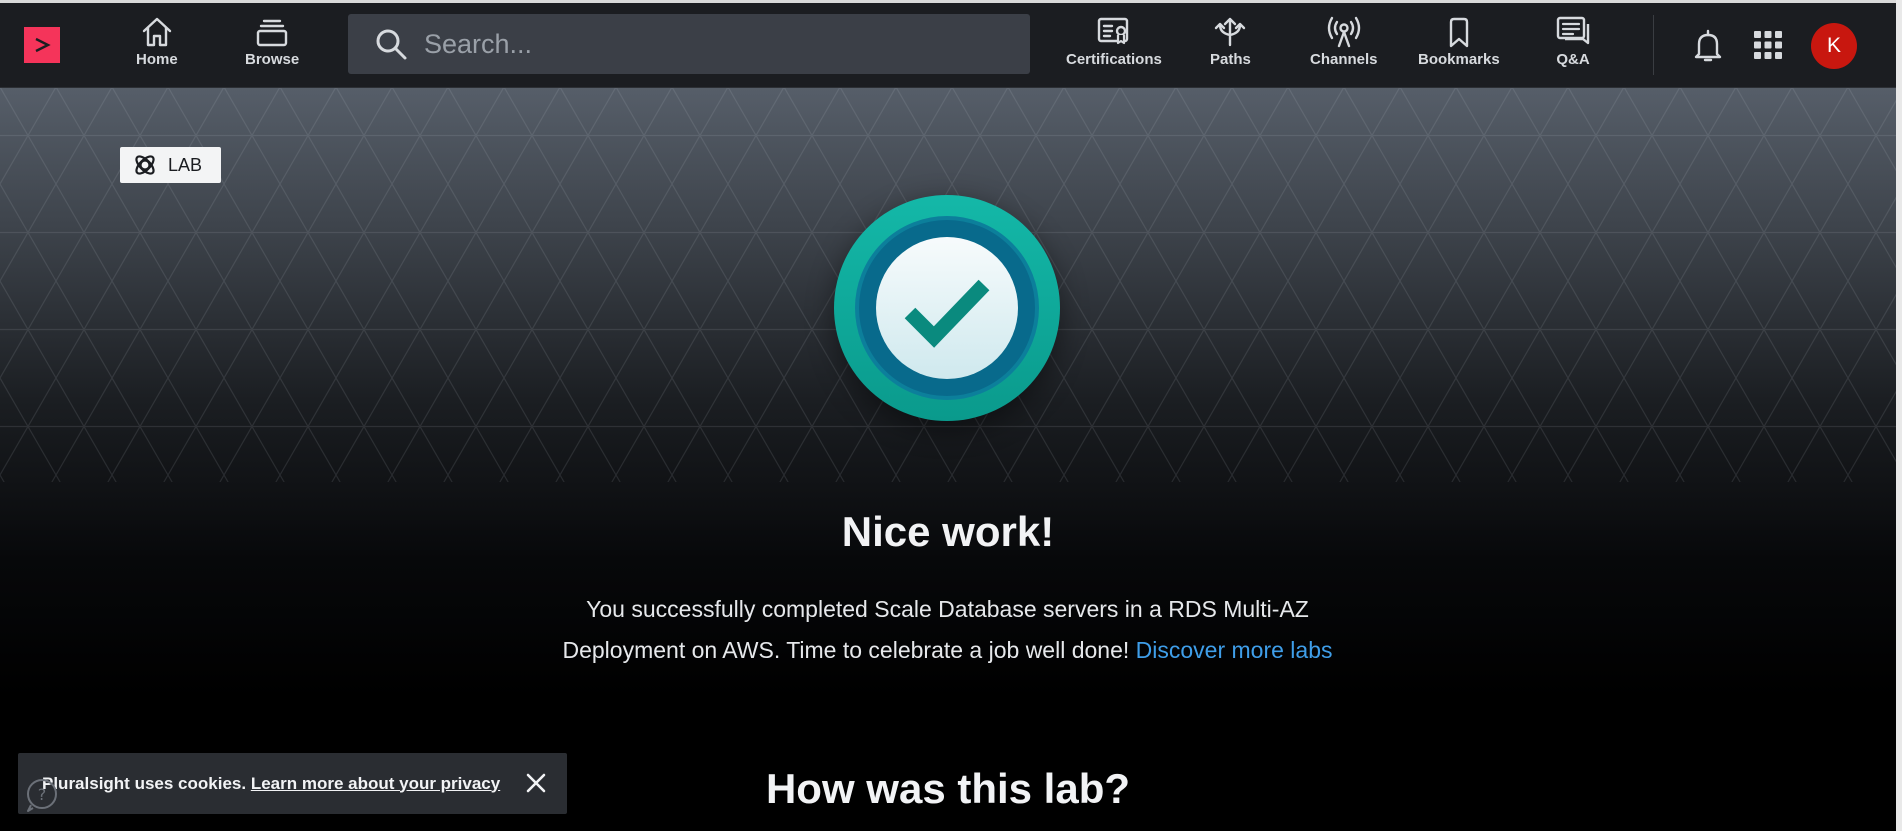  Describe the element at coordinates (947, 308) in the screenshot. I see `checkmark-icon` at that location.